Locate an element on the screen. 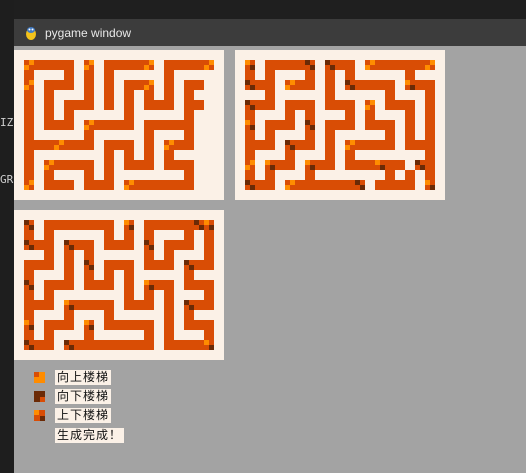  title-bar: pygame window is located at coordinates (270, 32).